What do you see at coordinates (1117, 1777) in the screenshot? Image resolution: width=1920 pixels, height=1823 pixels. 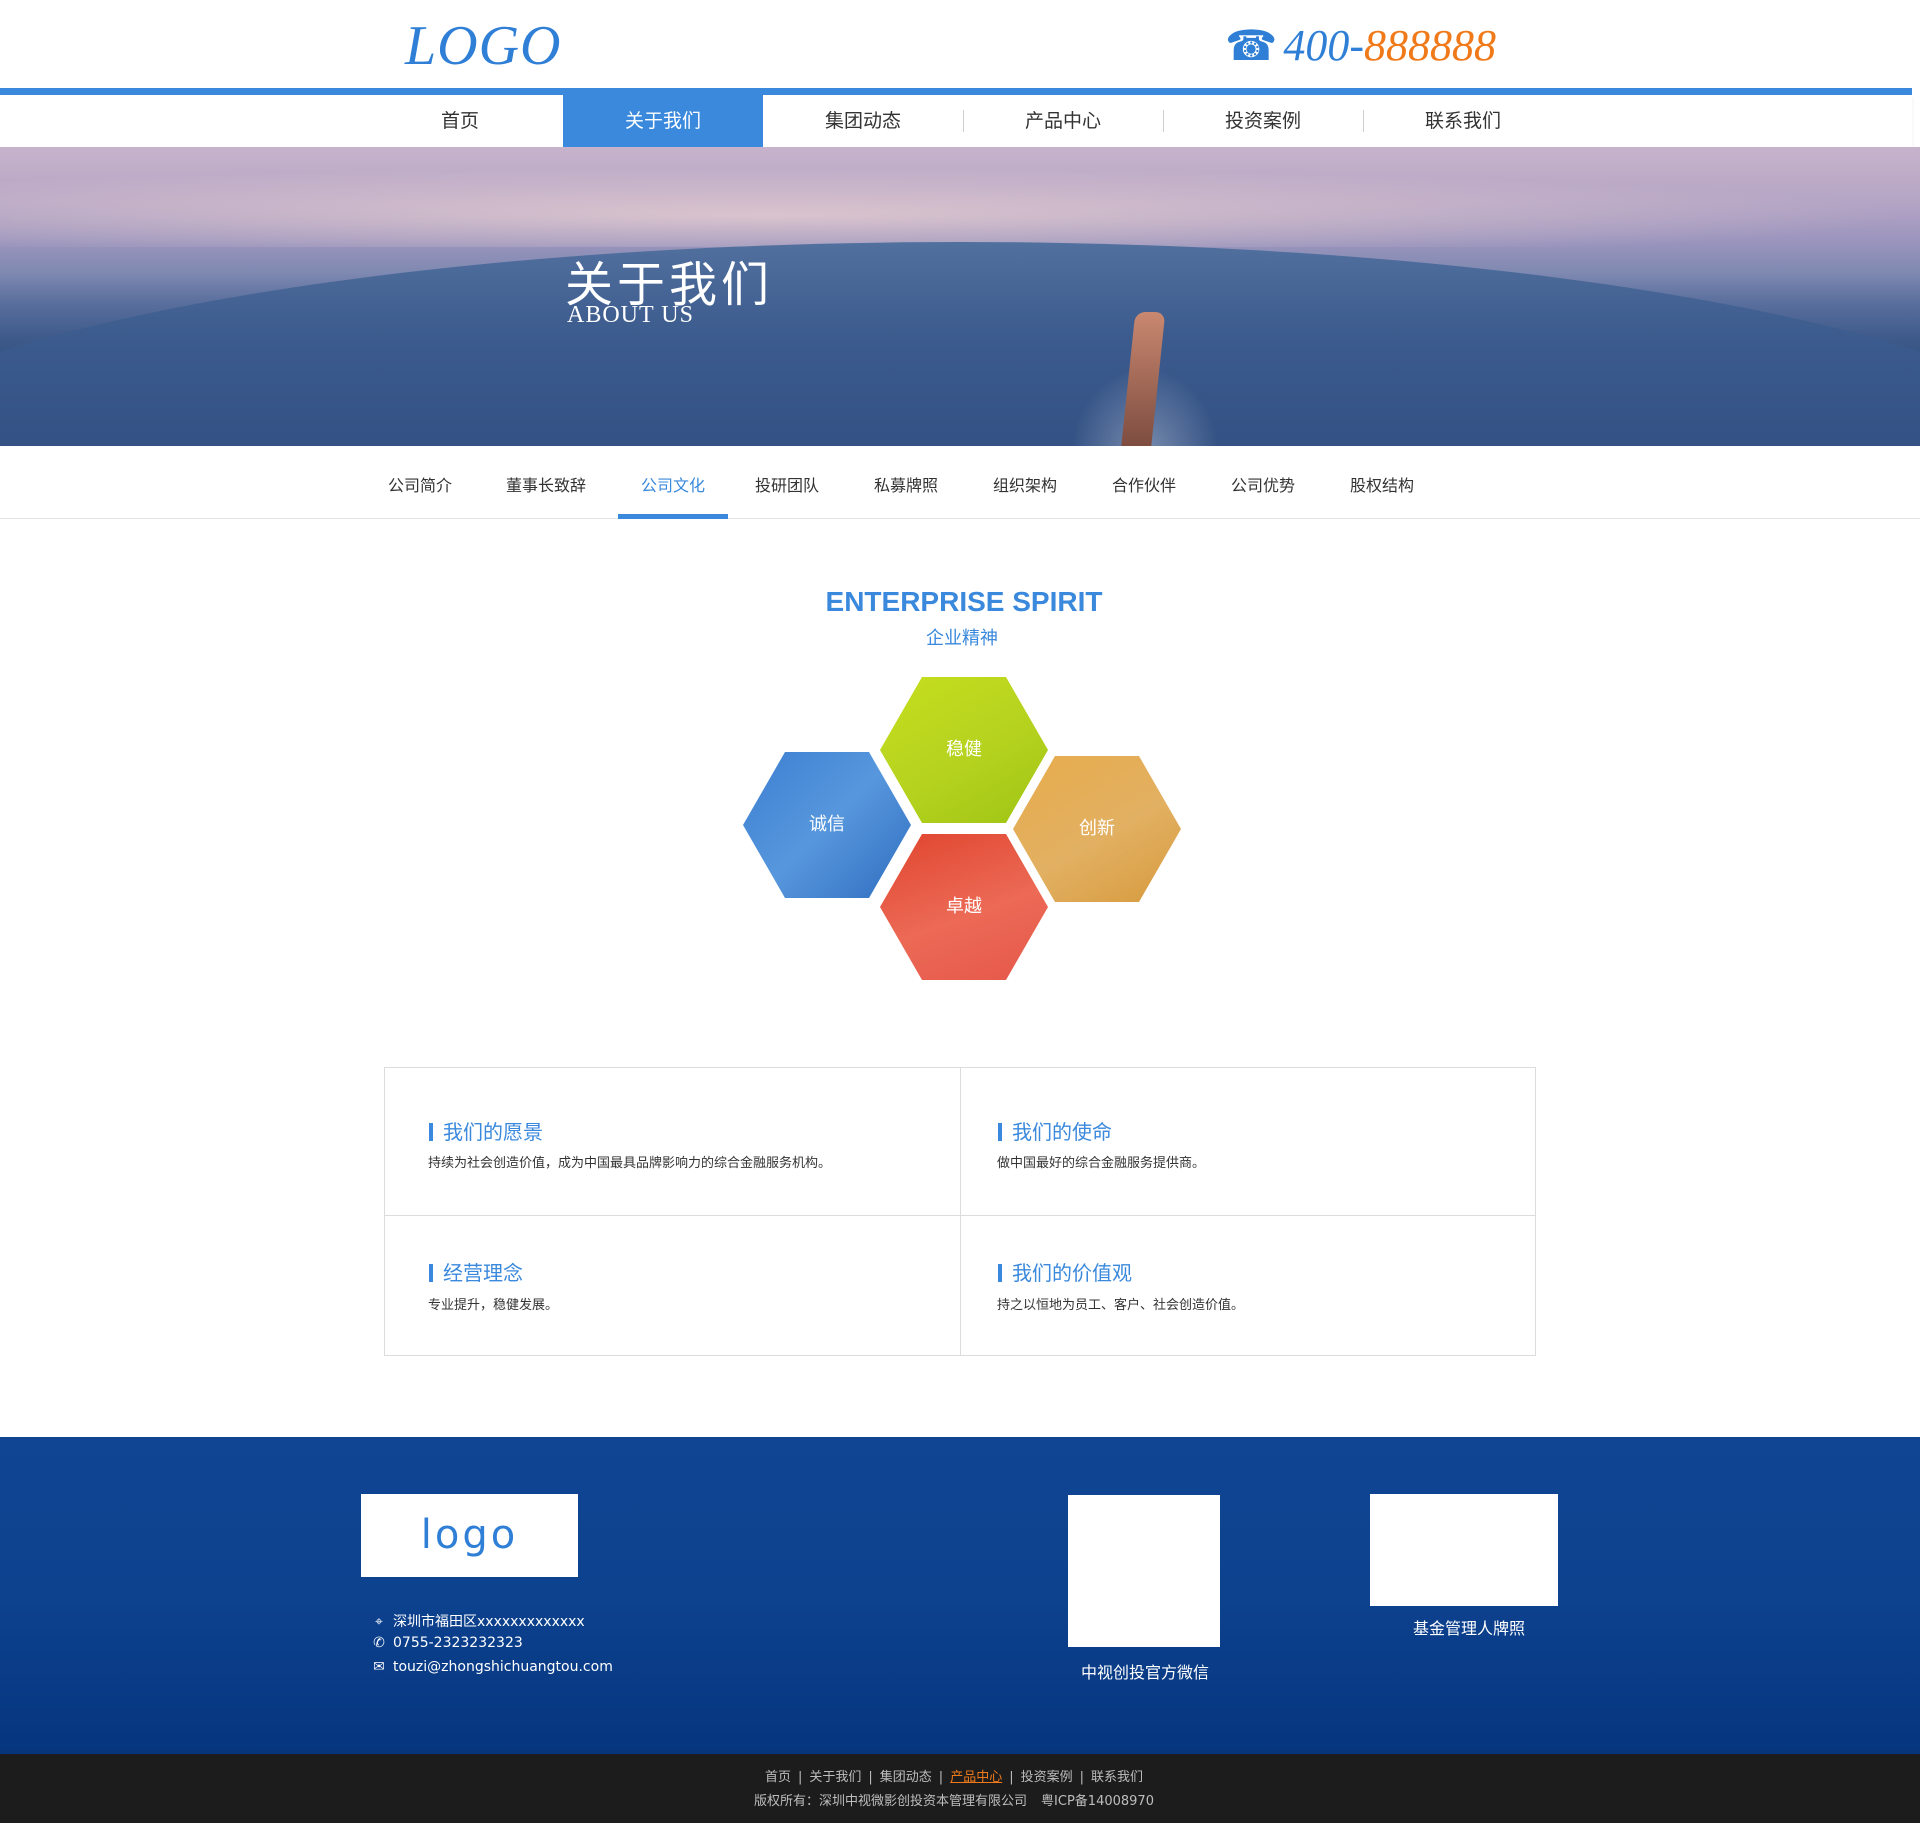 I see `bottom-link-contact: 联系我们` at bounding box center [1117, 1777].